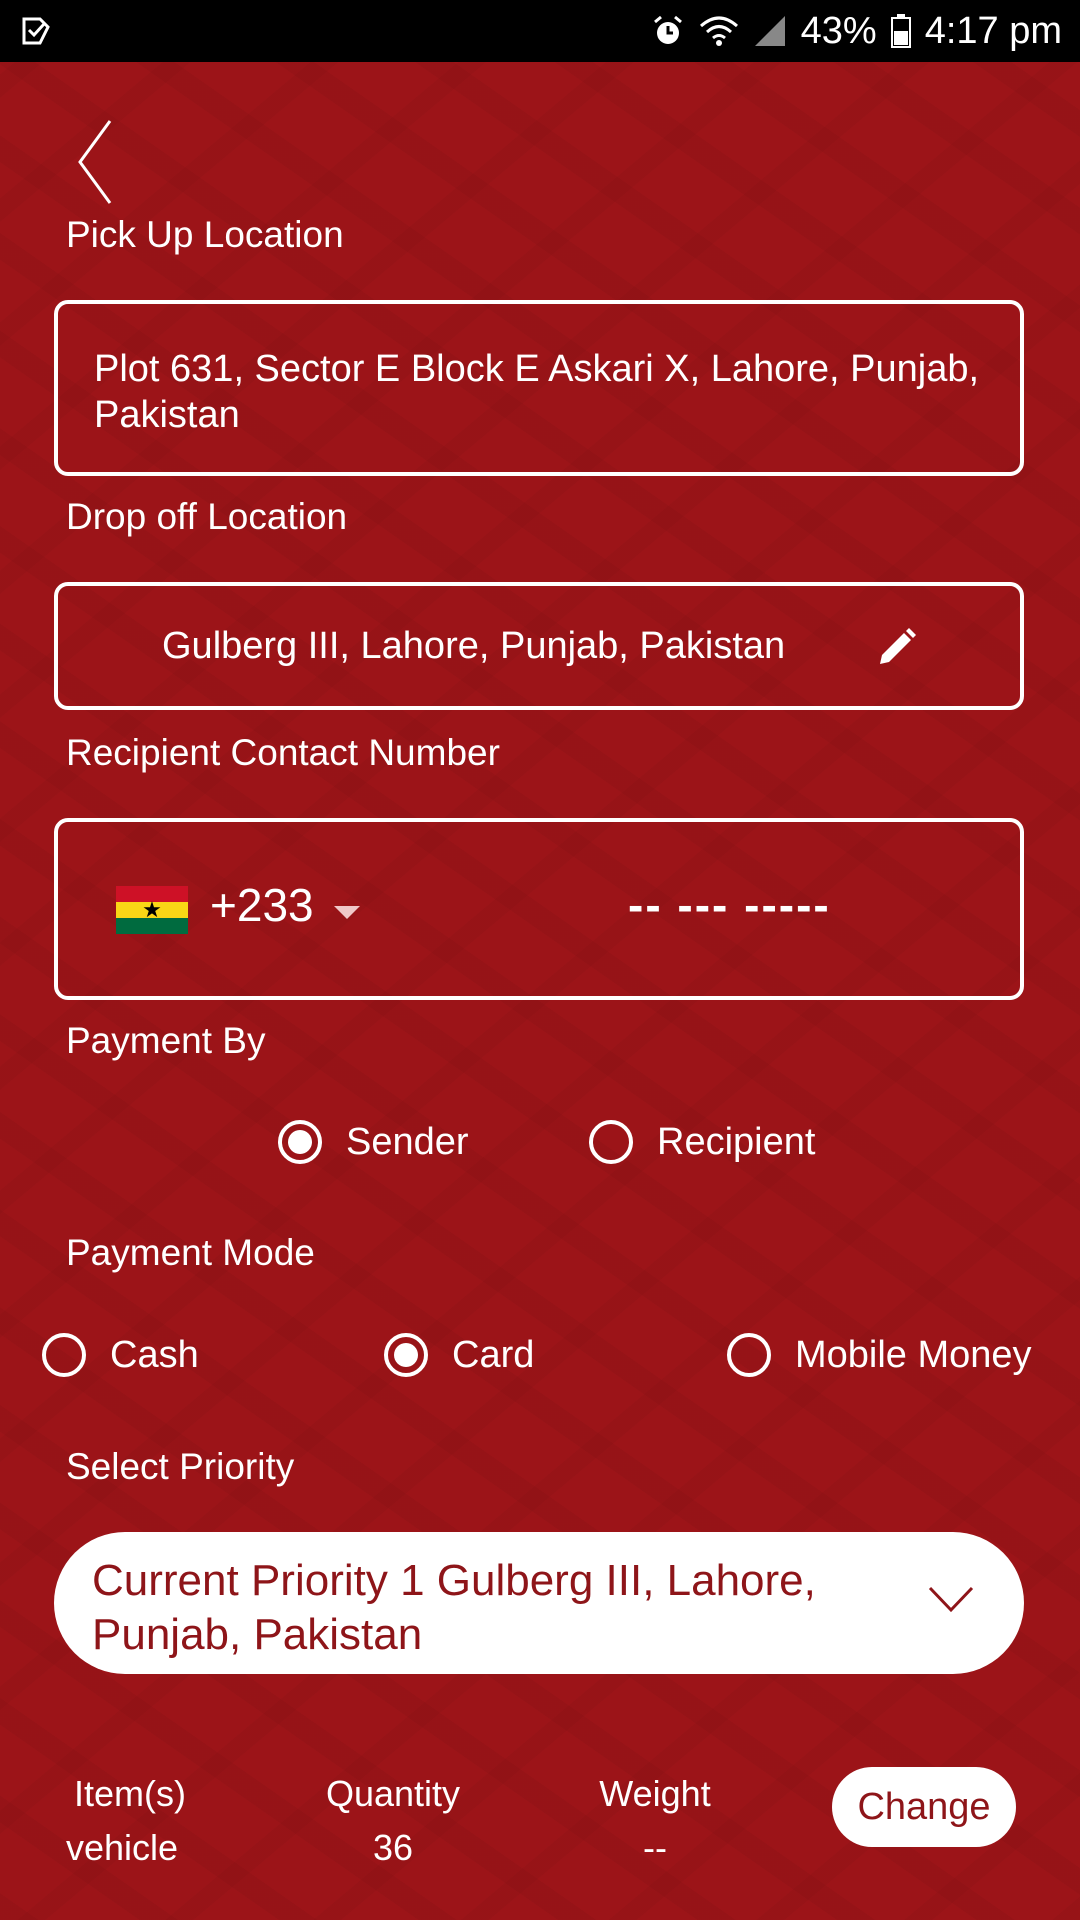 The image size is (1080, 1920). I want to click on alarm-icon, so click(668, 31).